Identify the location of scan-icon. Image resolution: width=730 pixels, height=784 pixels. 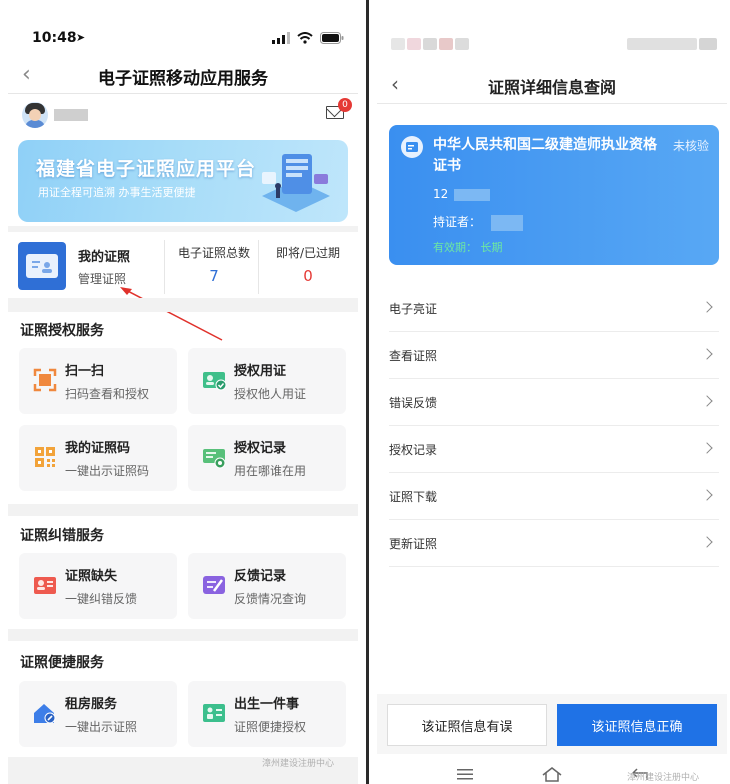
(45, 380).